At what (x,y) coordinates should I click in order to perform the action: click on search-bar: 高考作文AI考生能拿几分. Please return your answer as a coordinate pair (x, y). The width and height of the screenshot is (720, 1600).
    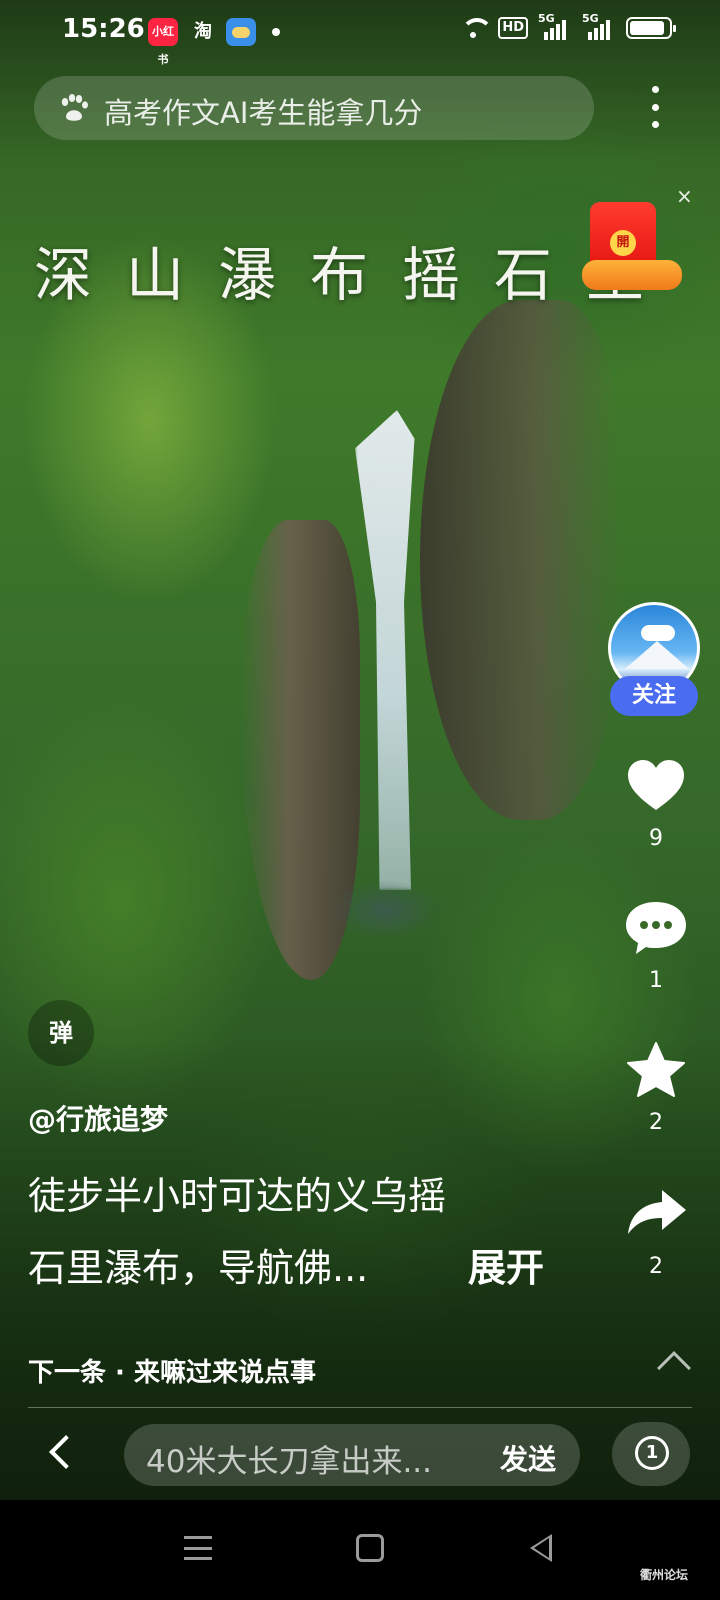
    Looking at the image, I should click on (314, 108).